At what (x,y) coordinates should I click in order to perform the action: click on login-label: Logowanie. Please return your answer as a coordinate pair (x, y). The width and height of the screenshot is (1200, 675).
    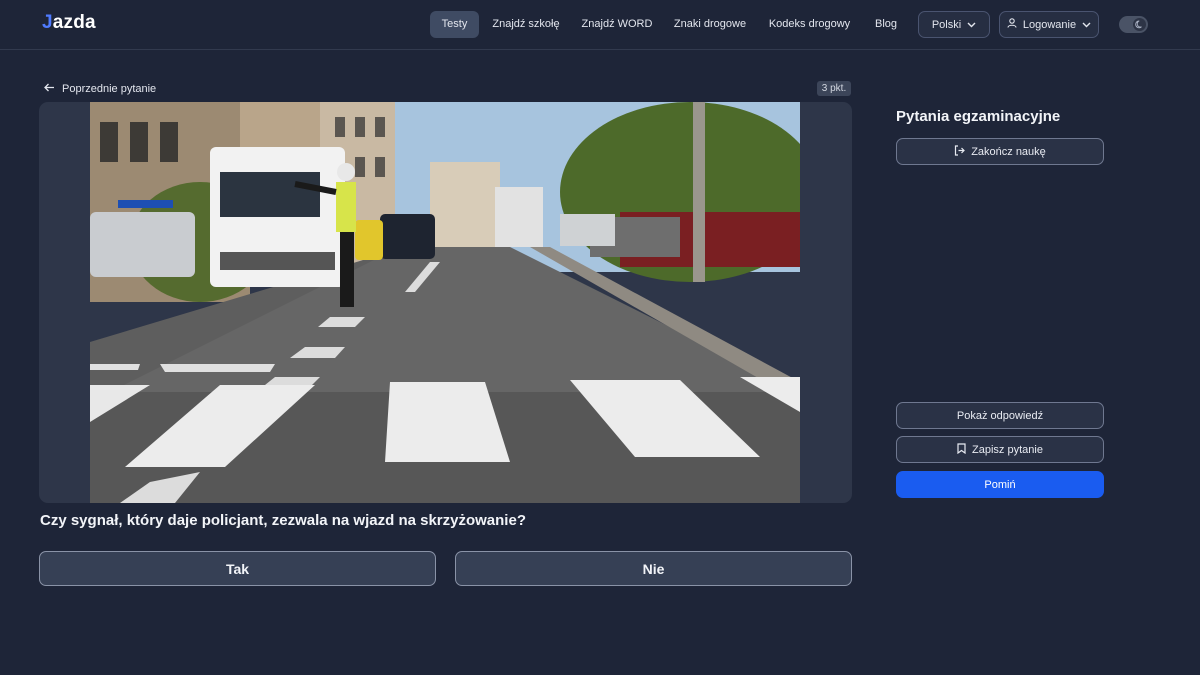
    Looking at the image, I should click on (1049, 24).